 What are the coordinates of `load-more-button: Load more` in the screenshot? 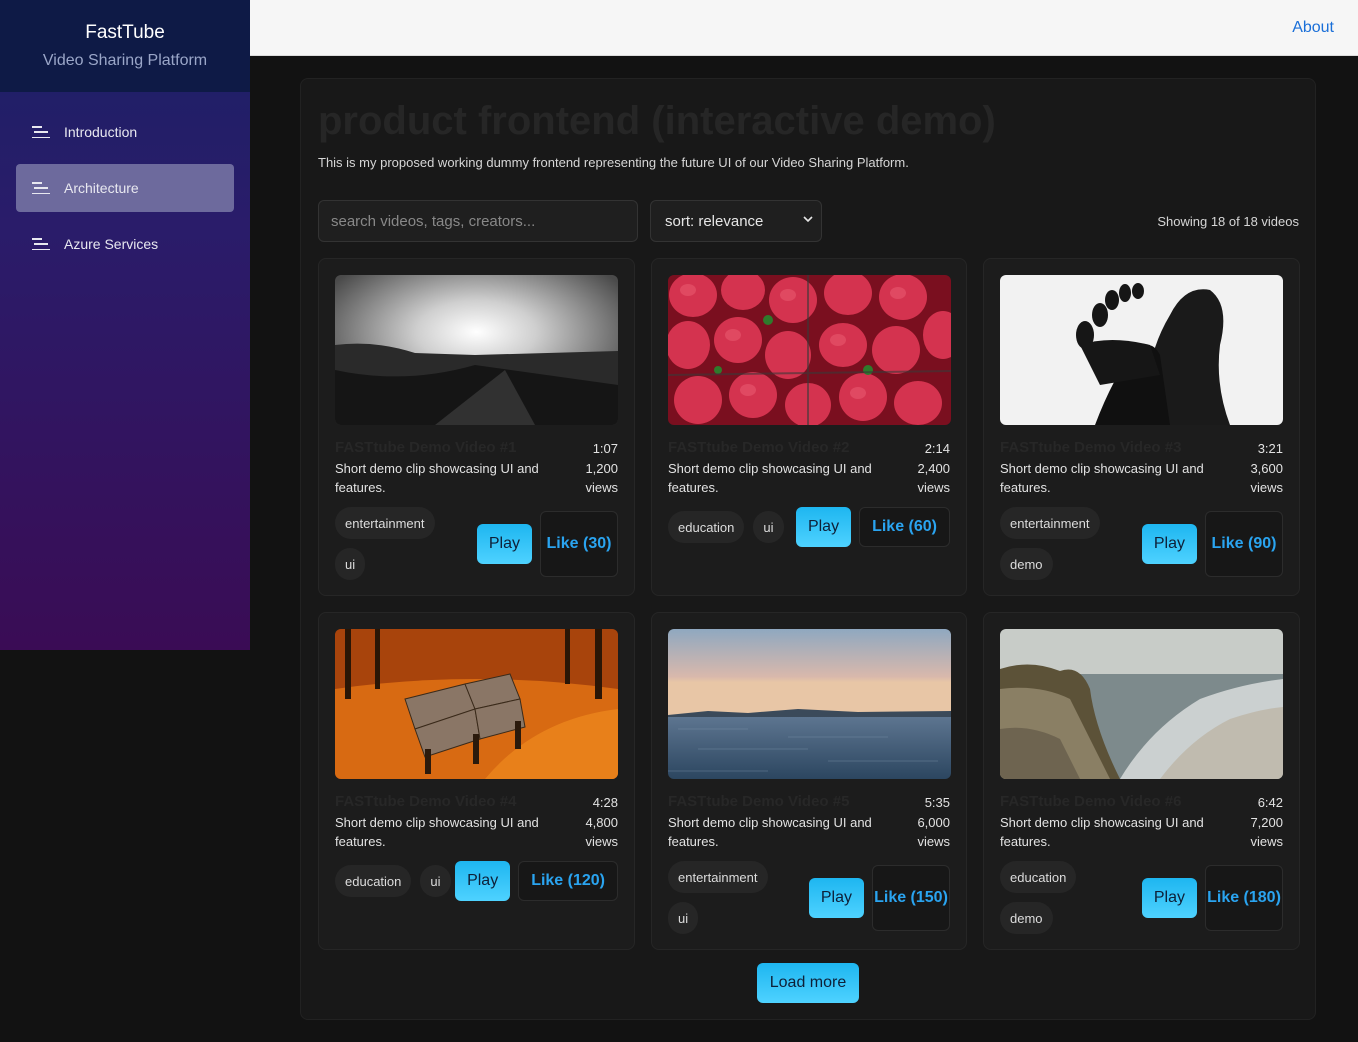 It's located at (808, 983).